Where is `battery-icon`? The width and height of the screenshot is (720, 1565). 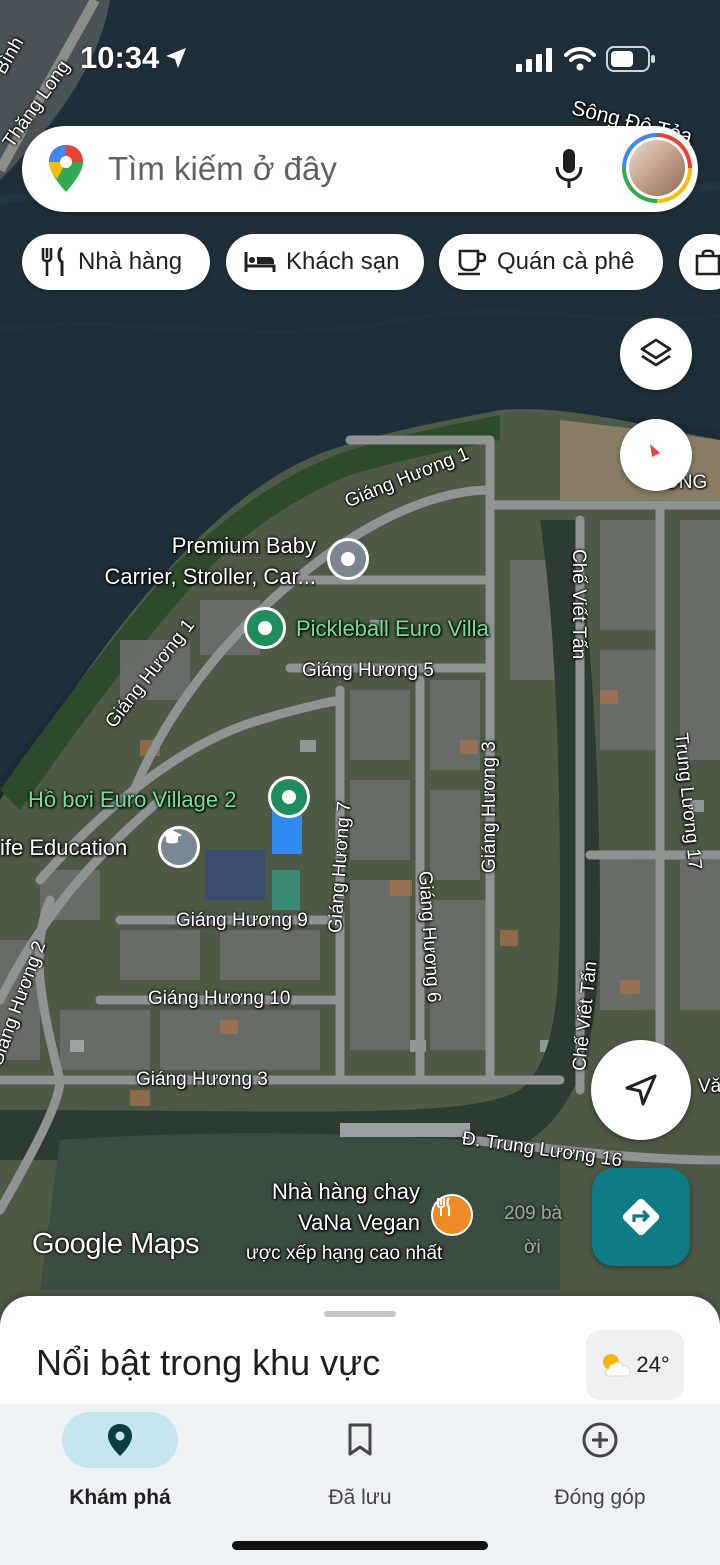
battery-icon is located at coordinates (630, 59).